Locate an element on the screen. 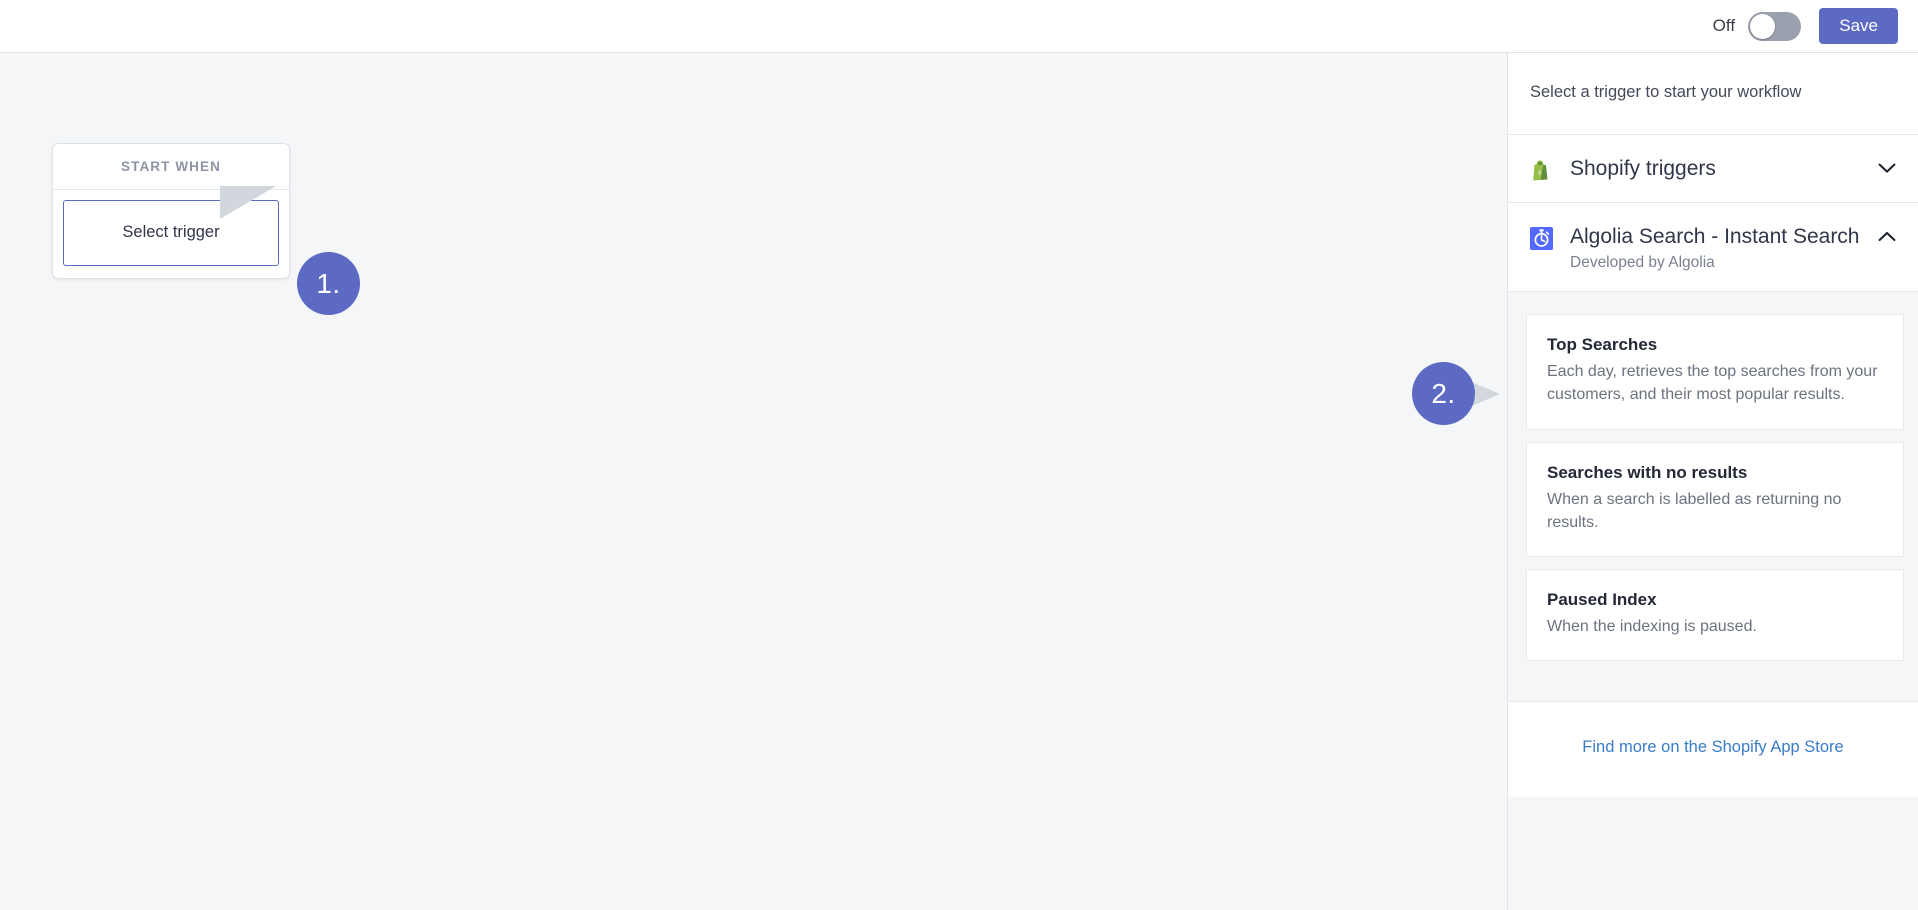  start-when-label: START WHEN is located at coordinates (171, 166).